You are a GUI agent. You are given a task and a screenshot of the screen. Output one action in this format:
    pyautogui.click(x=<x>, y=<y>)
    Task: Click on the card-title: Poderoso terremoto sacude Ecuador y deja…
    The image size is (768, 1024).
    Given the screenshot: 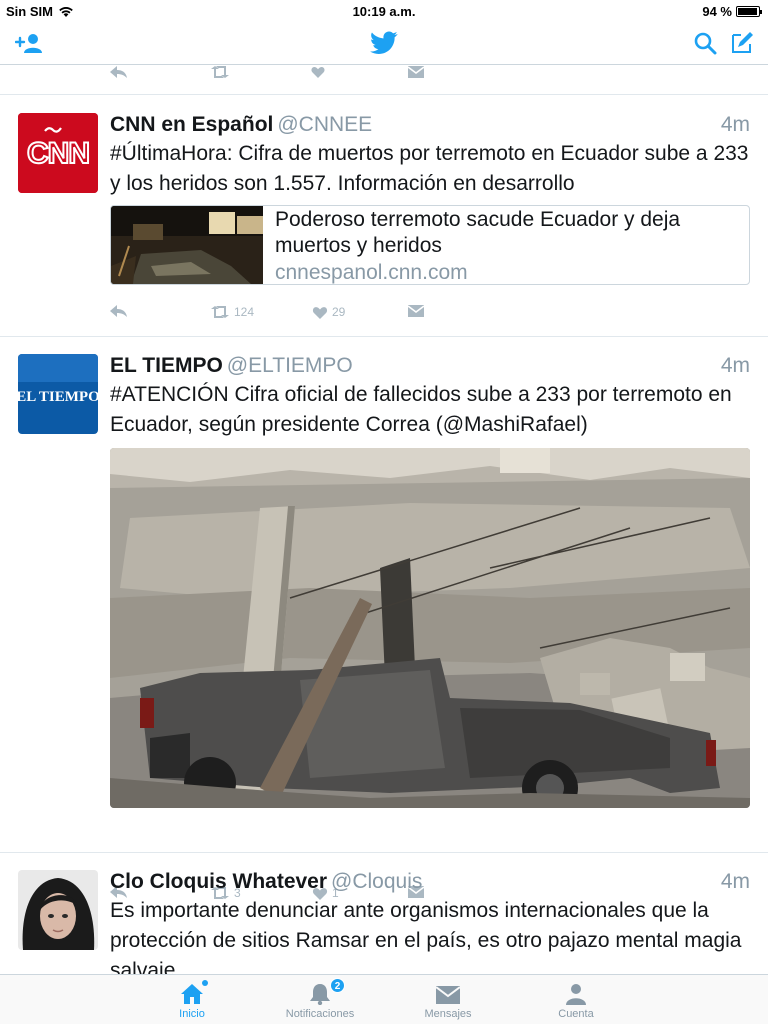 What is the action you would take?
    pyautogui.click(x=478, y=232)
    